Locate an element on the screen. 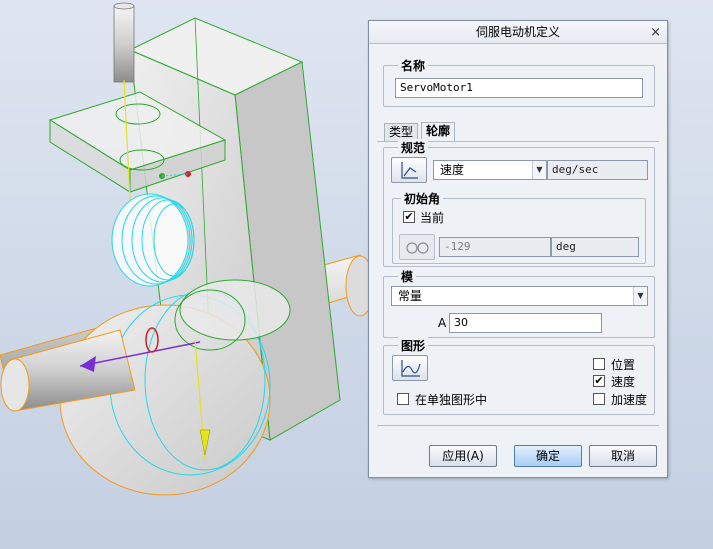 The image size is (713, 549). velocity-label: 速度 is located at coordinates (623, 382).